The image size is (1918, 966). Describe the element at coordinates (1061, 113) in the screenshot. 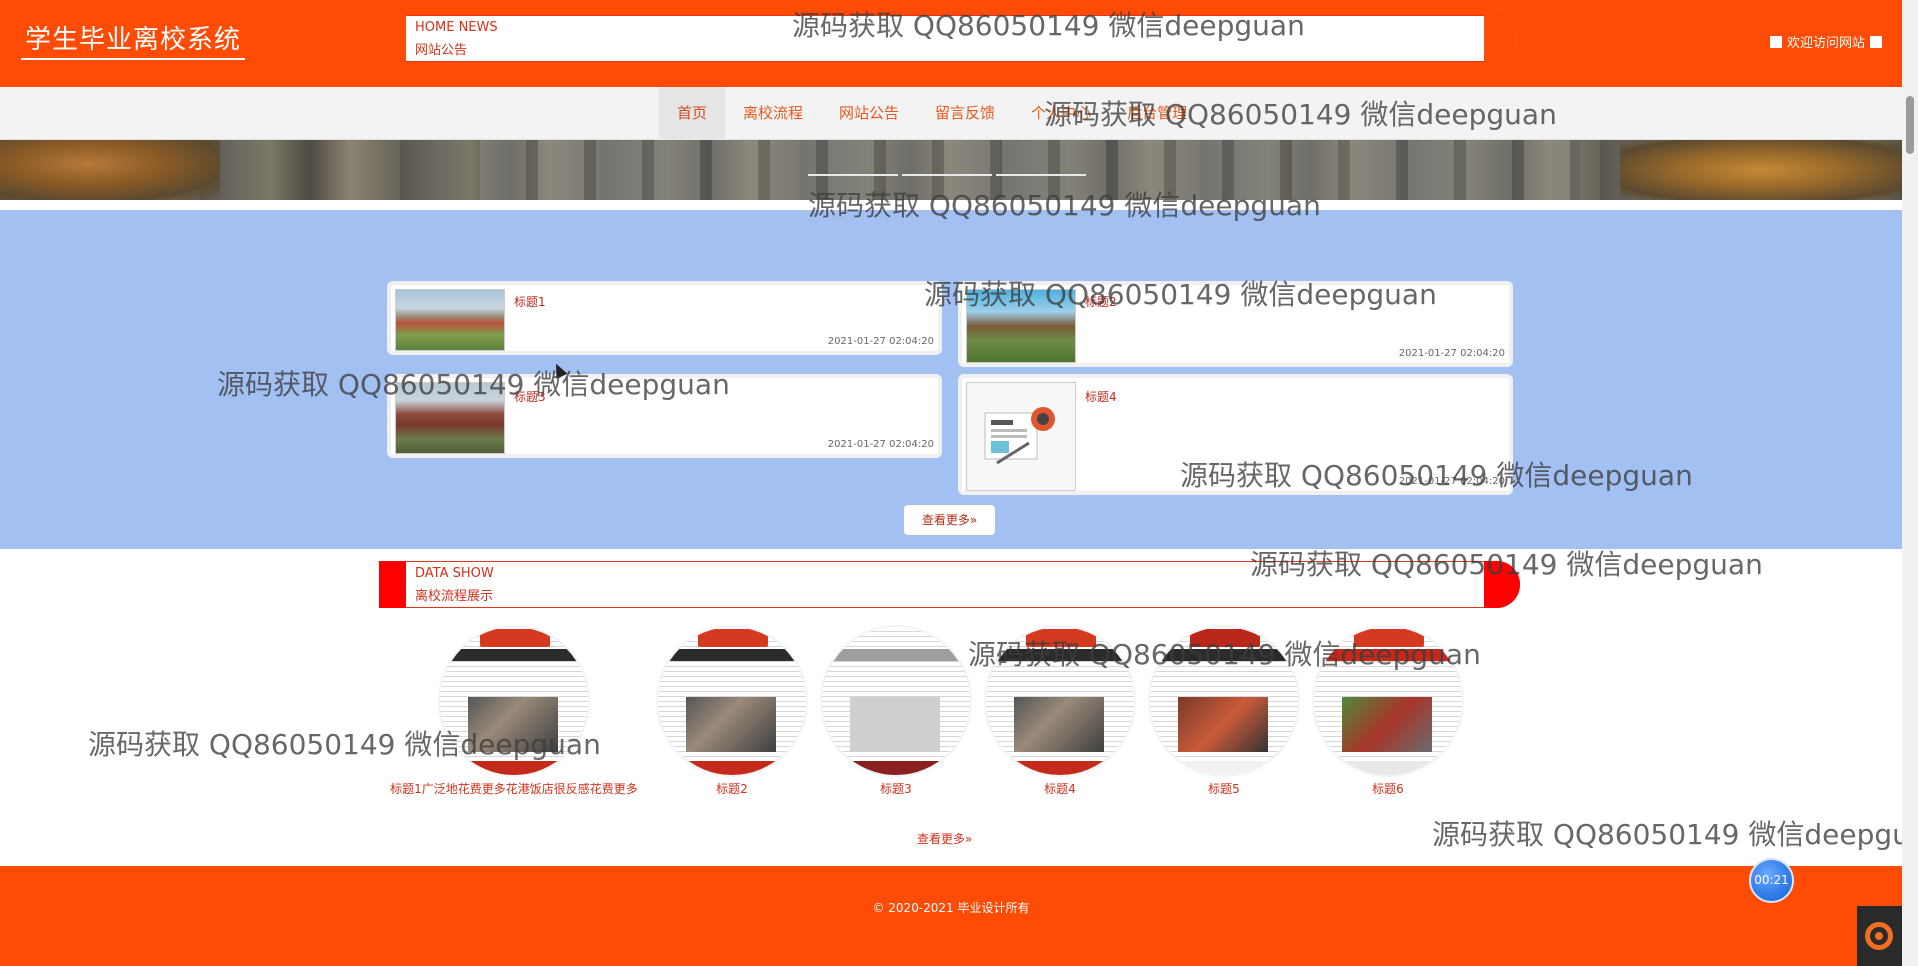

I see `nav-item-personal-center: 个人中心` at that location.